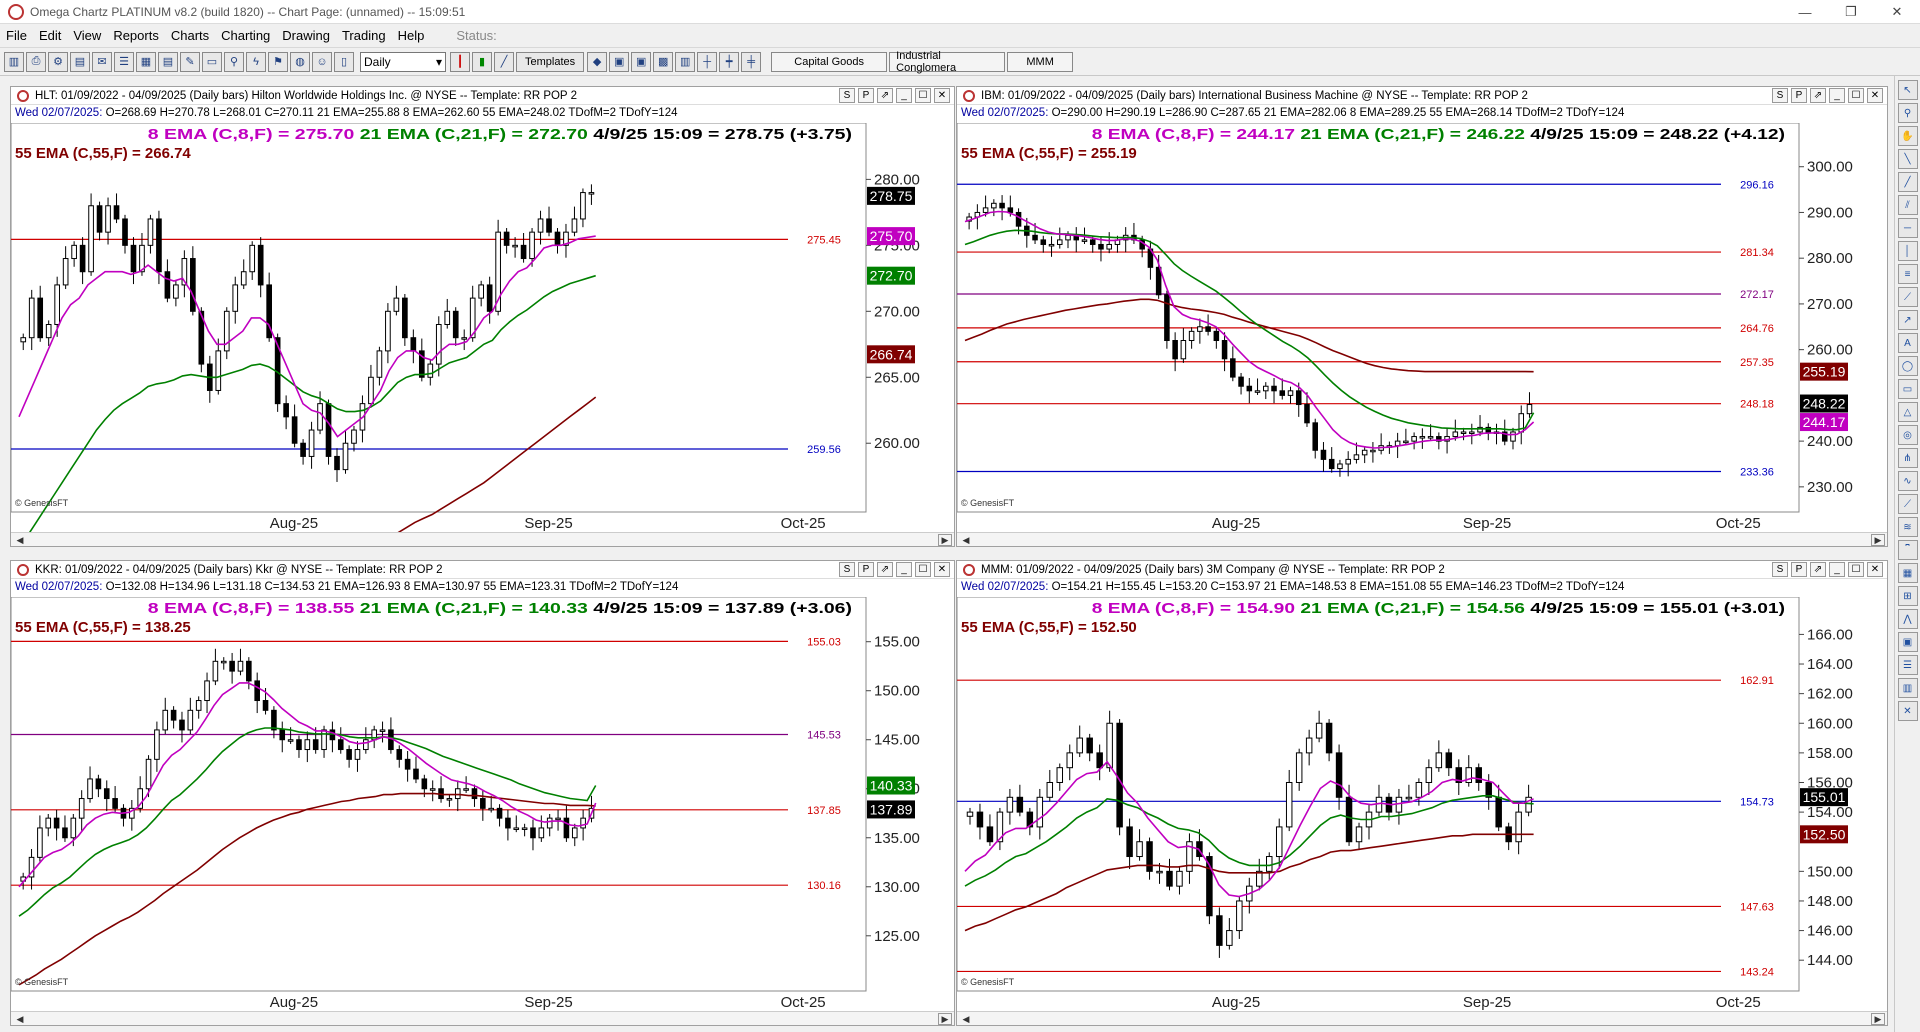 The image size is (1920, 1032). What do you see at coordinates (751, 61) in the screenshot?
I see `tool-h-icon: ╪` at bounding box center [751, 61].